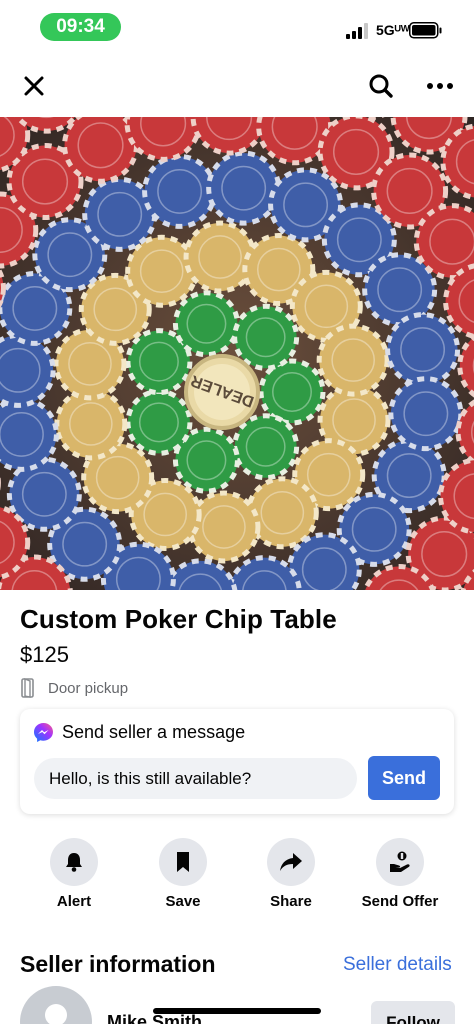 This screenshot has height=1024, width=474. What do you see at coordinates (237, 85) in the screenshot?
I see `top-navigation` at bounding box center [237, 85].